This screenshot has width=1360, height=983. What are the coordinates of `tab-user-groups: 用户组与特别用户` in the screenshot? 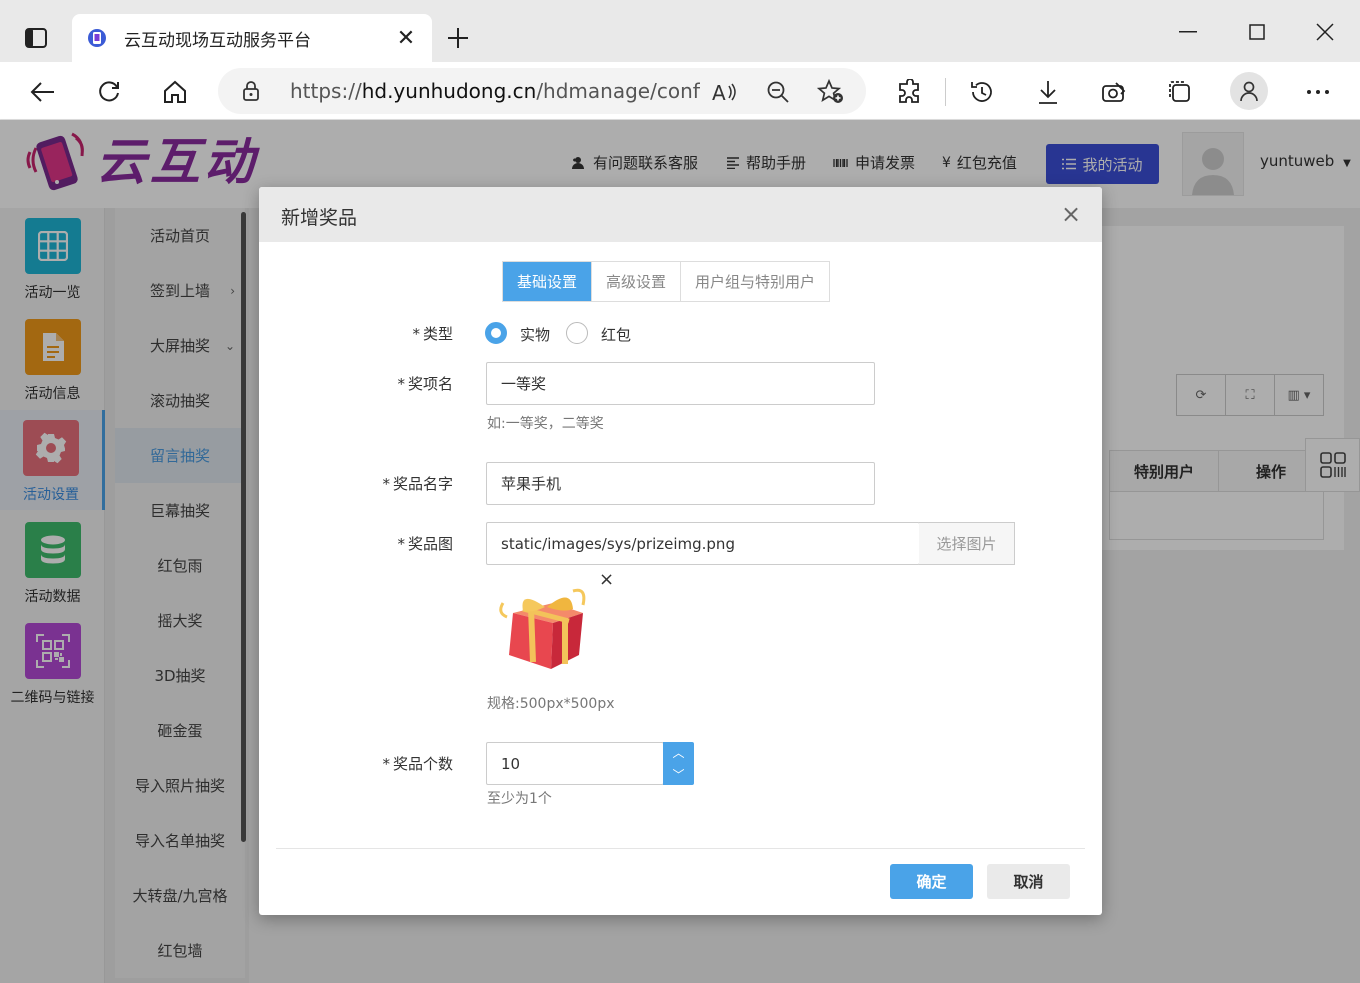 It's located at (755, 281).